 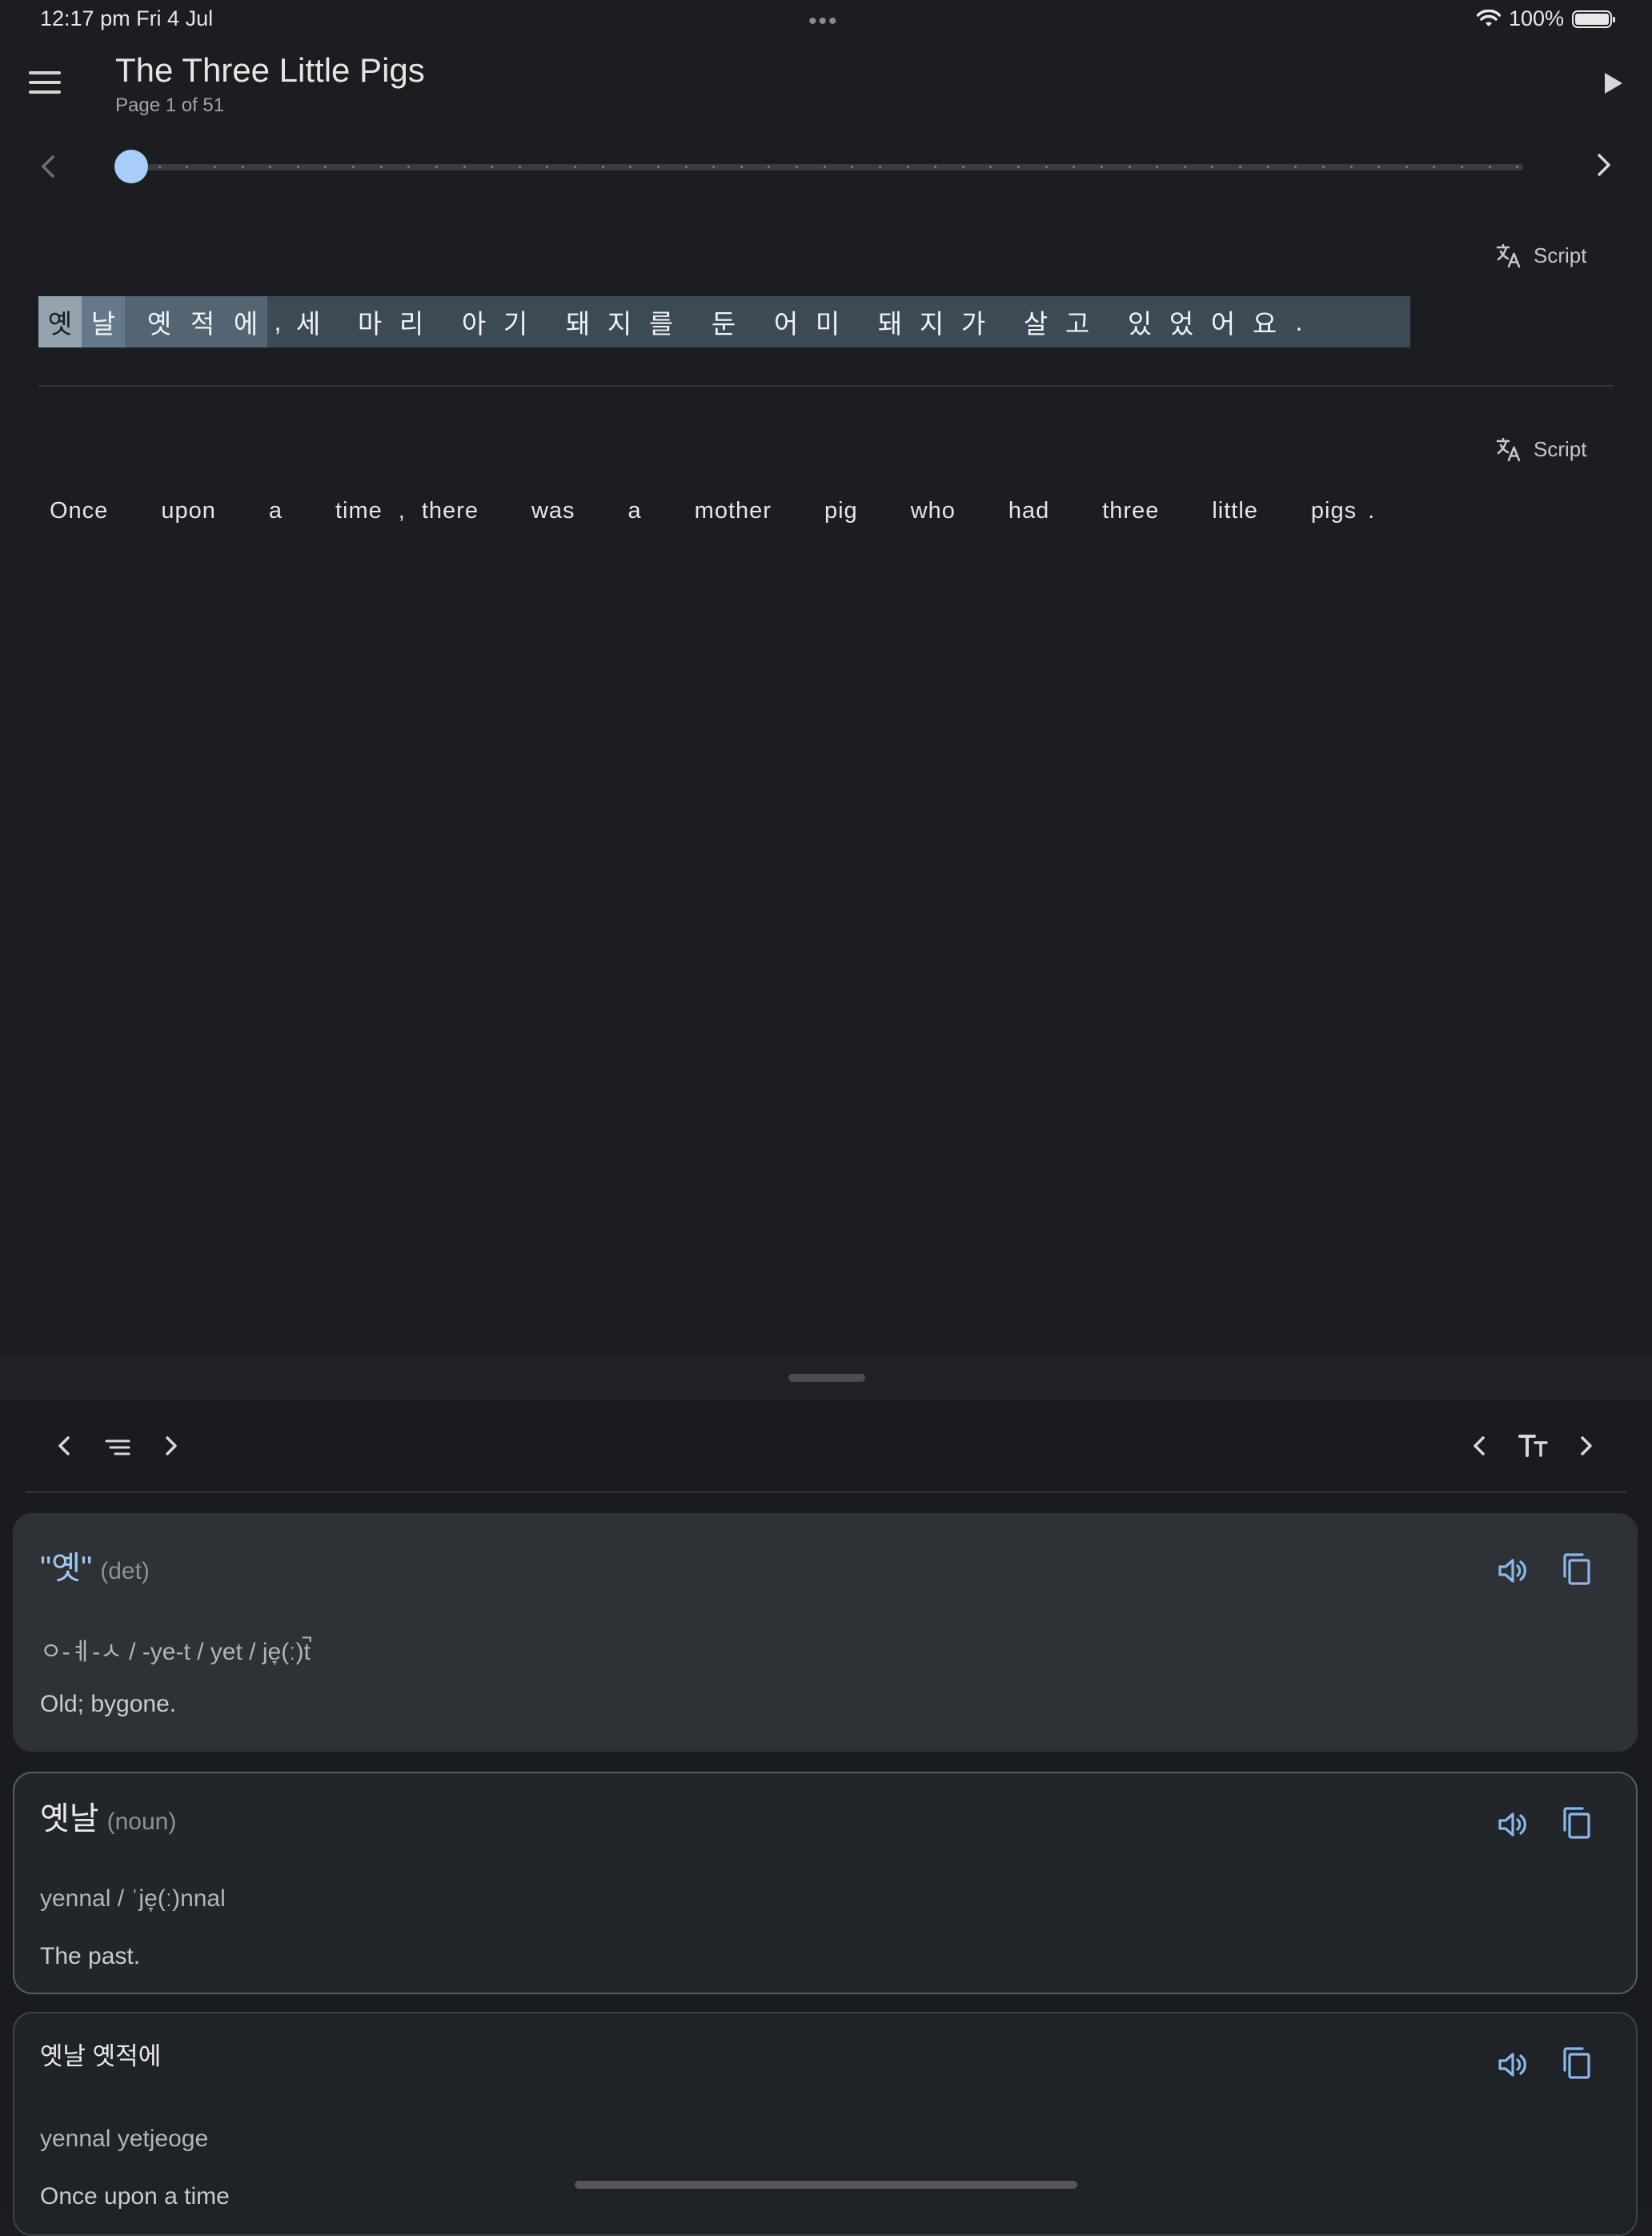 I want to click on previous-page-button, so click(x=48, y=170).